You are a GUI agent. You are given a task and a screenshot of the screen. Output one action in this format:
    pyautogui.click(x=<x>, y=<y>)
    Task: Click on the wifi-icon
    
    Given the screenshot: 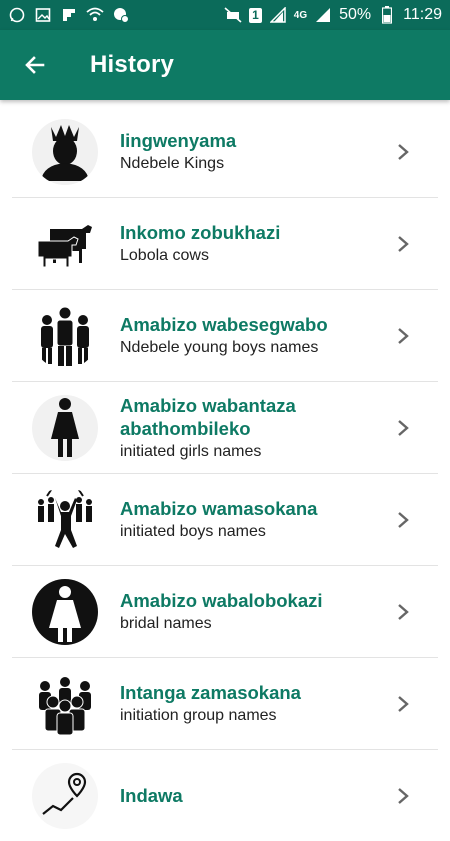 What is the action you would take?
    pyautogui.click(x=95, y=15)
    